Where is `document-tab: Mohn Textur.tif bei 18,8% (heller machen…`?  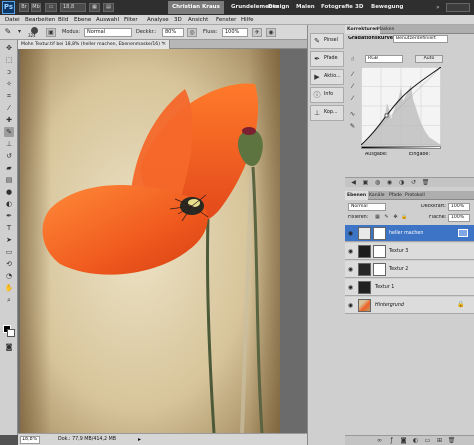
document-tab: Mohn Textur.tif bei 18,8% (heller machen… is located at coordinates (94, 44).